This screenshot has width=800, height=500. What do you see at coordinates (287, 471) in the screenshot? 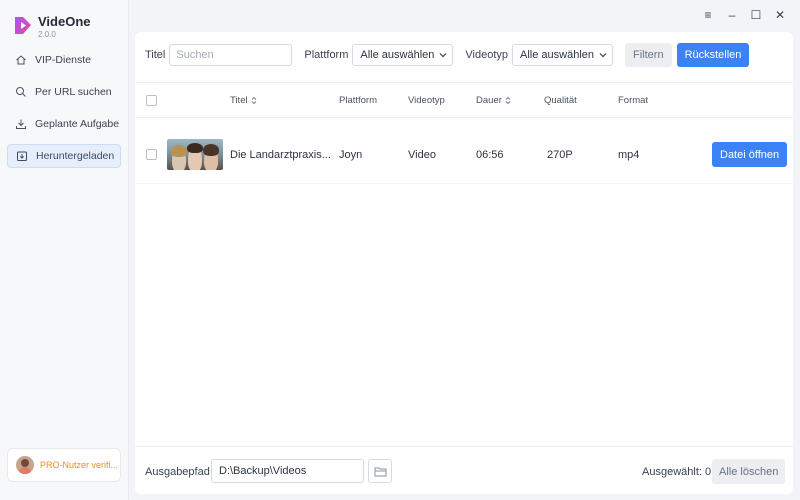
I see `output-path-input` at bounding box center [287, 471].